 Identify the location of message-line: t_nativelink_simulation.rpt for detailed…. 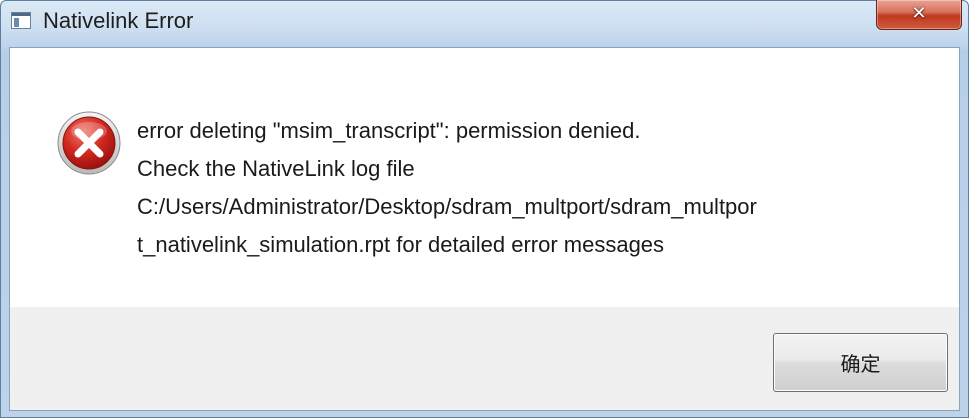
(401, 244).